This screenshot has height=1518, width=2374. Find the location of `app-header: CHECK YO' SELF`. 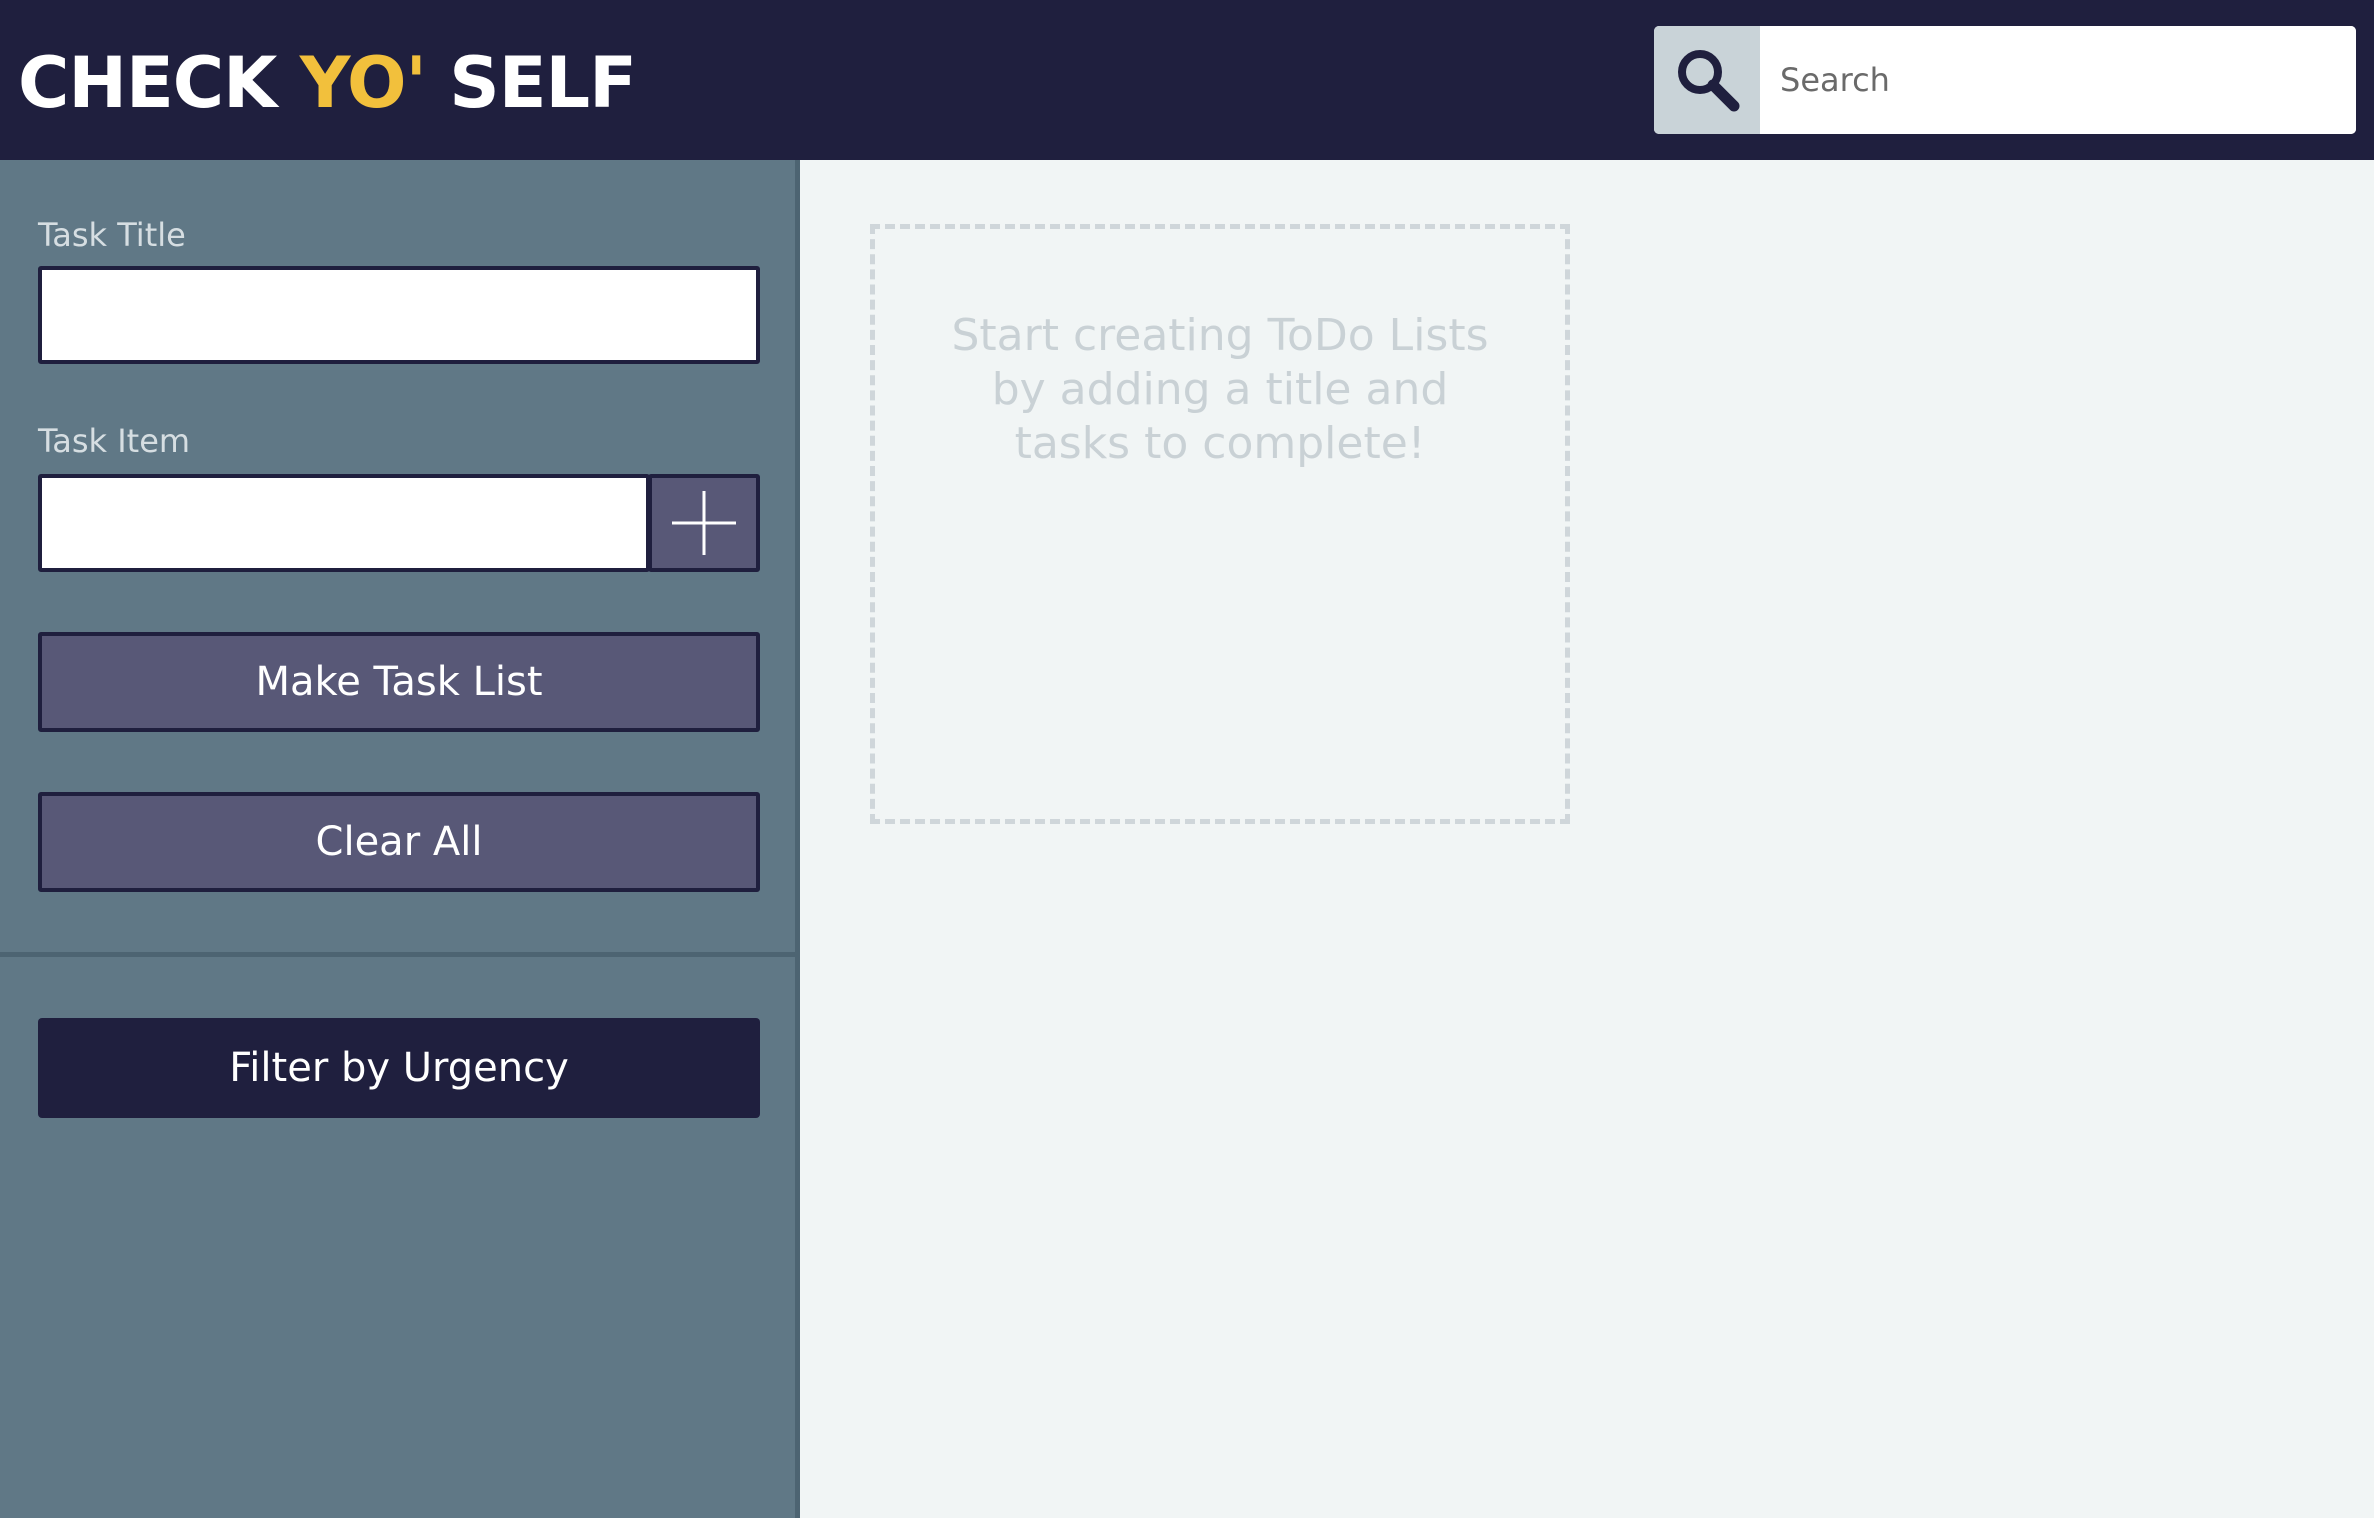

app-header: CHECK YO' SELF is located at coordinates (1187, 80).